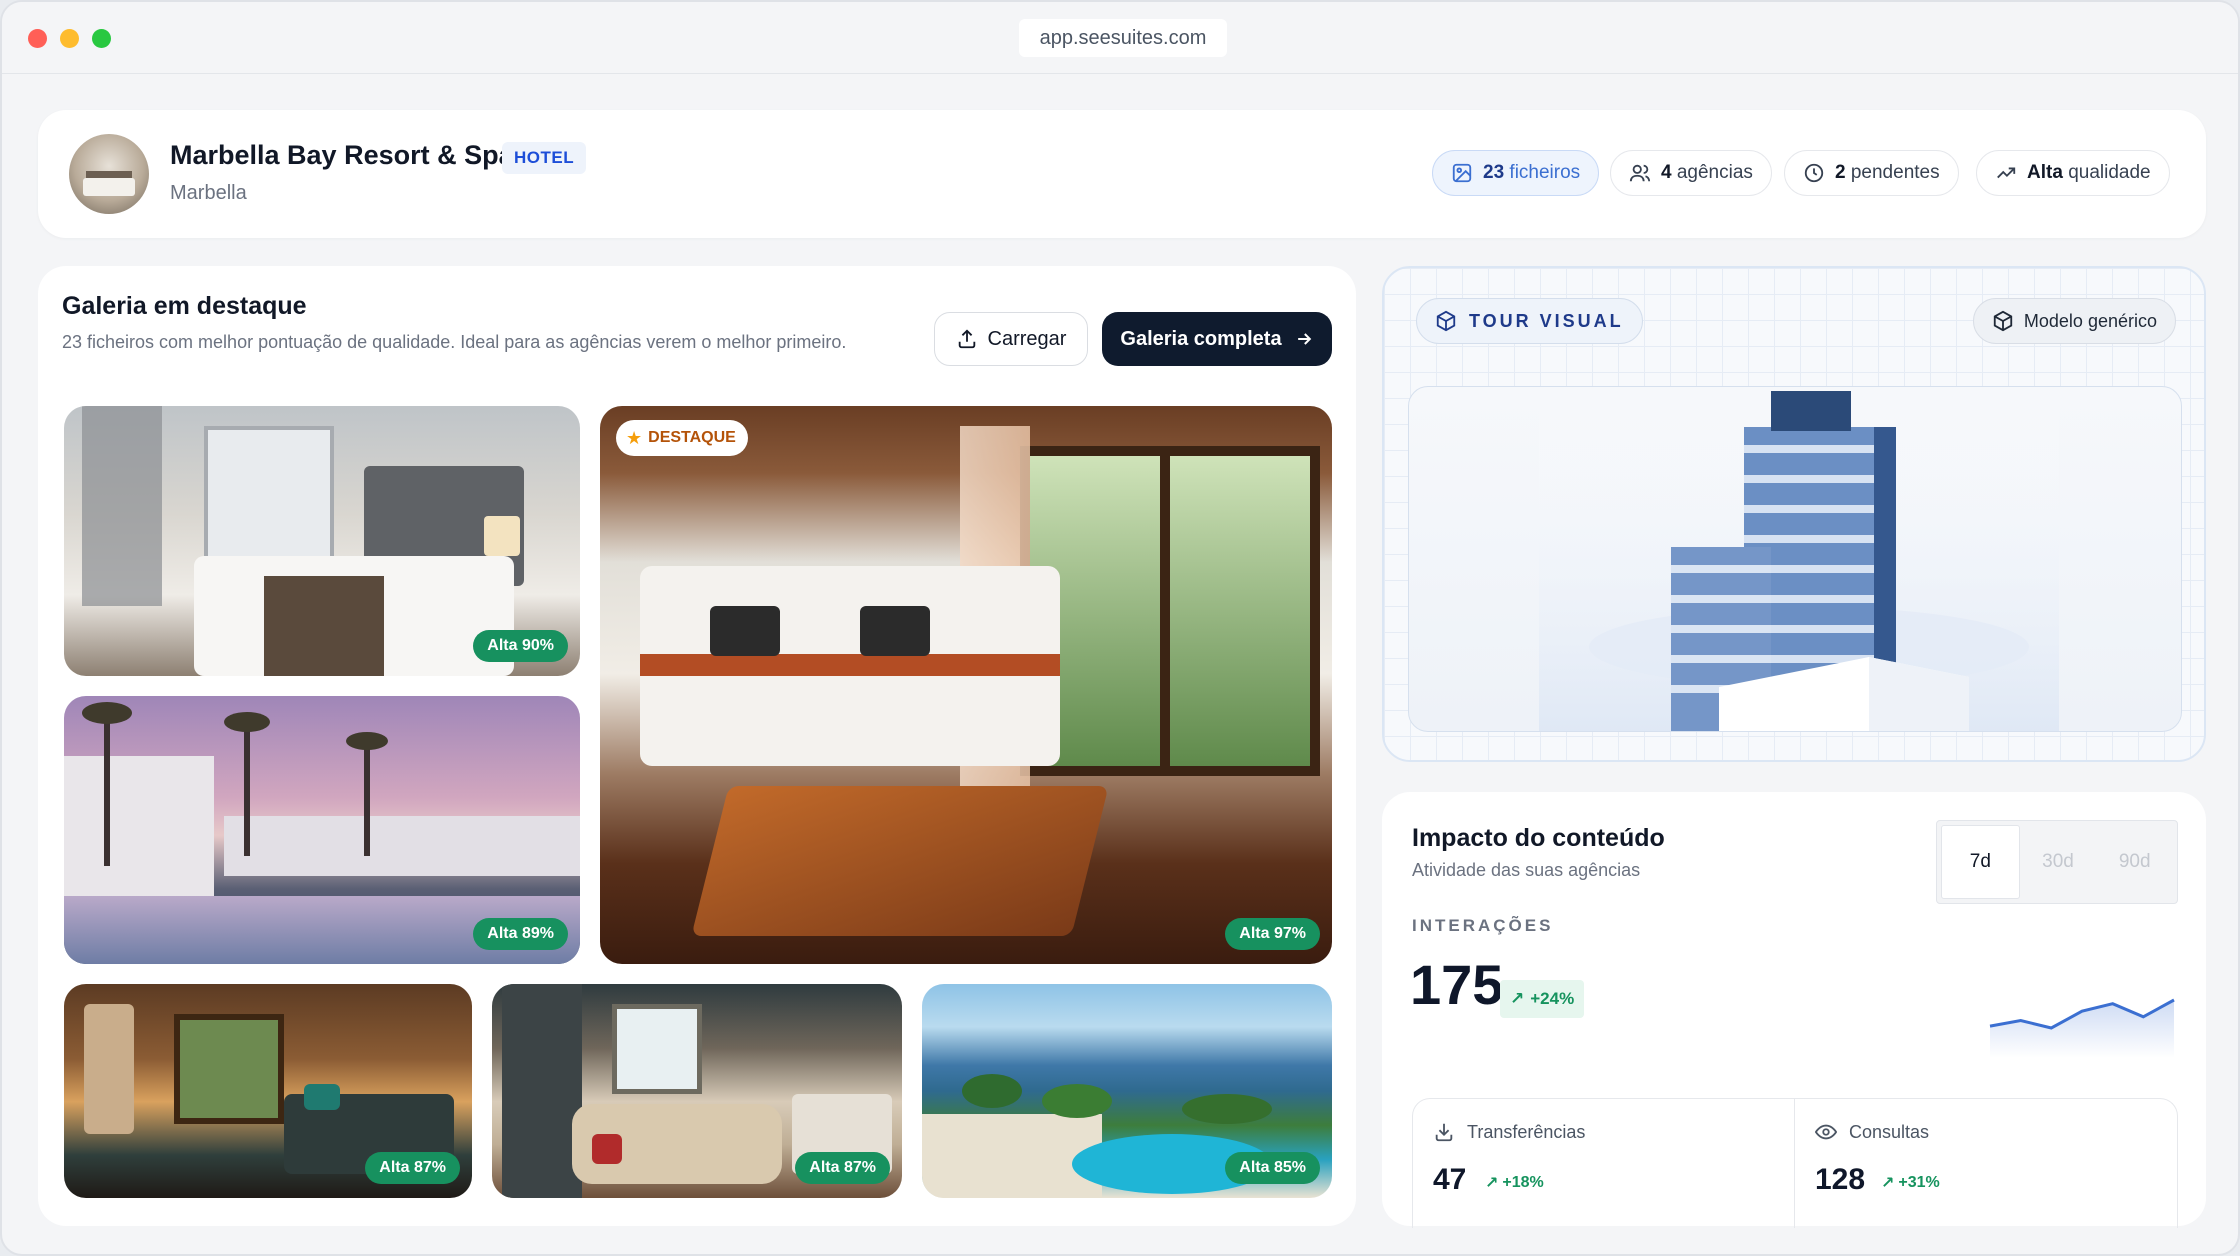  What do you see at coordinates (1640, 173) in the screenshot?
I see `users-icon` at bounding box center [1640, 173].